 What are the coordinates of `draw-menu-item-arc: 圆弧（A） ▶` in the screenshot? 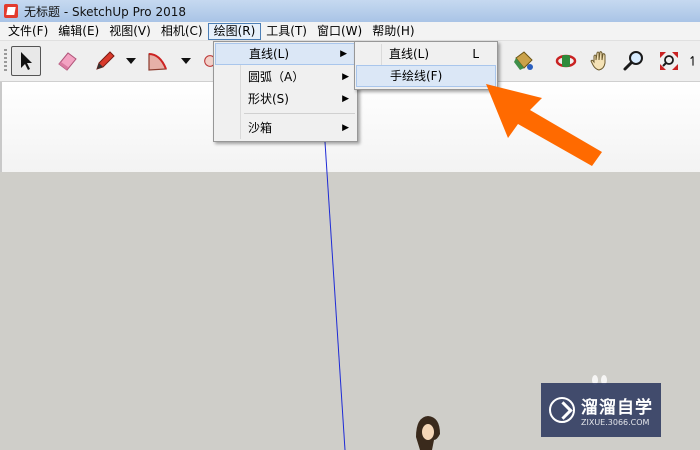 It's located at (285, 77).